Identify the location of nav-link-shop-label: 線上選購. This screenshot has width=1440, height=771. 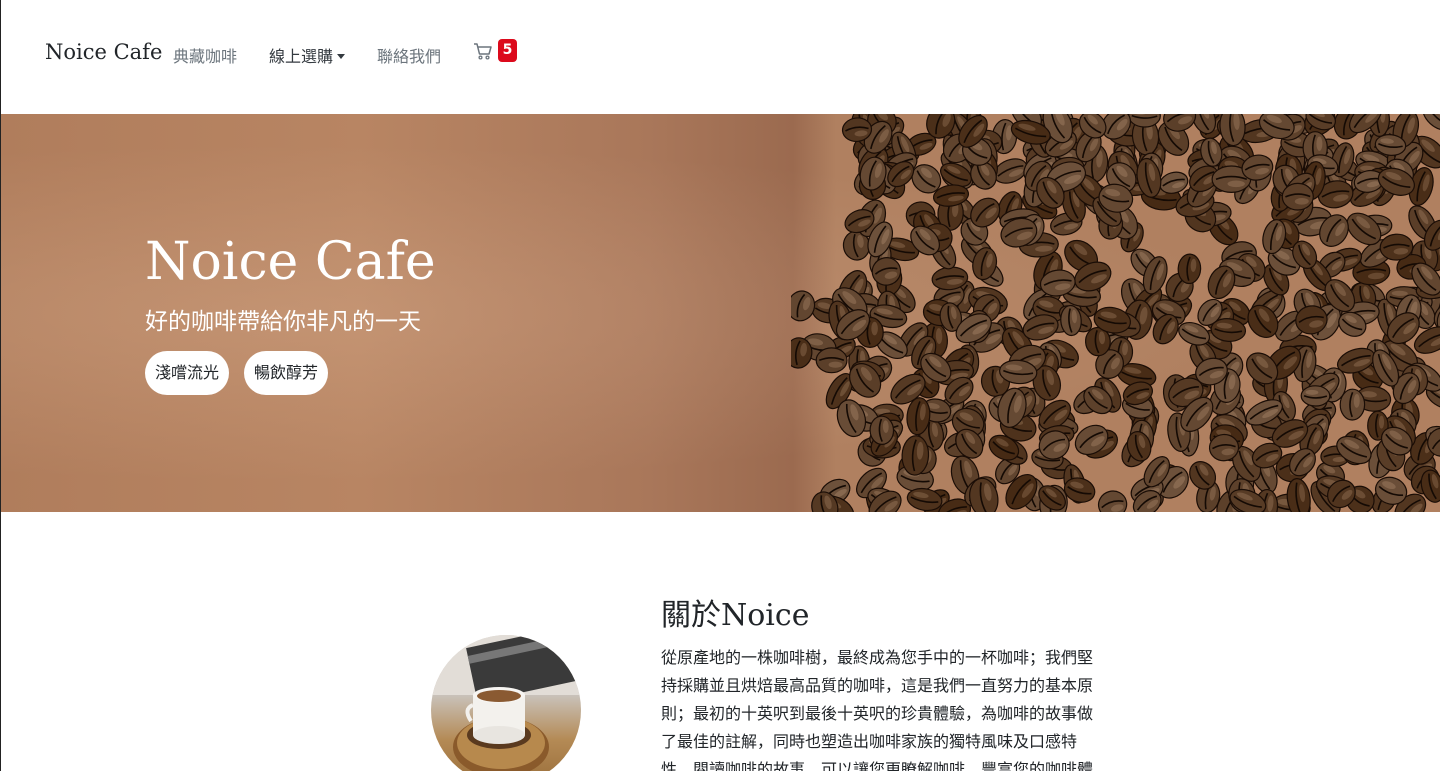
(301, 56).